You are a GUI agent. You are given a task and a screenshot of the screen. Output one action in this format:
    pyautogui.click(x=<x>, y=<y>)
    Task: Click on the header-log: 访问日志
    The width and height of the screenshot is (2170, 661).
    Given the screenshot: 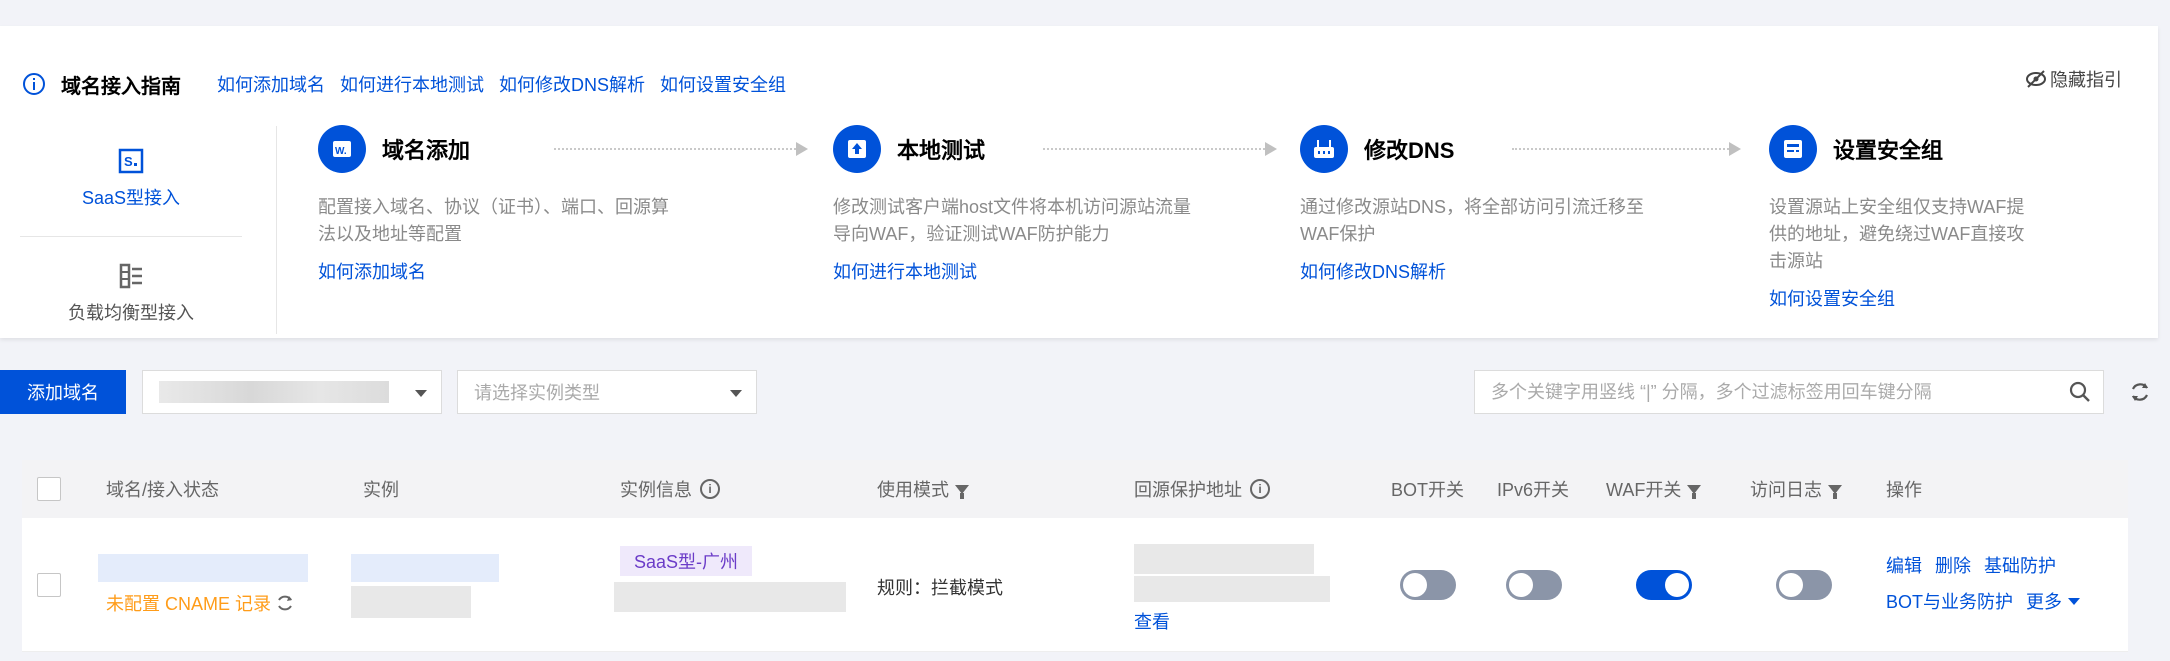 What is the action you would take?
    pyautogui.click(x=1796, y=489)
    